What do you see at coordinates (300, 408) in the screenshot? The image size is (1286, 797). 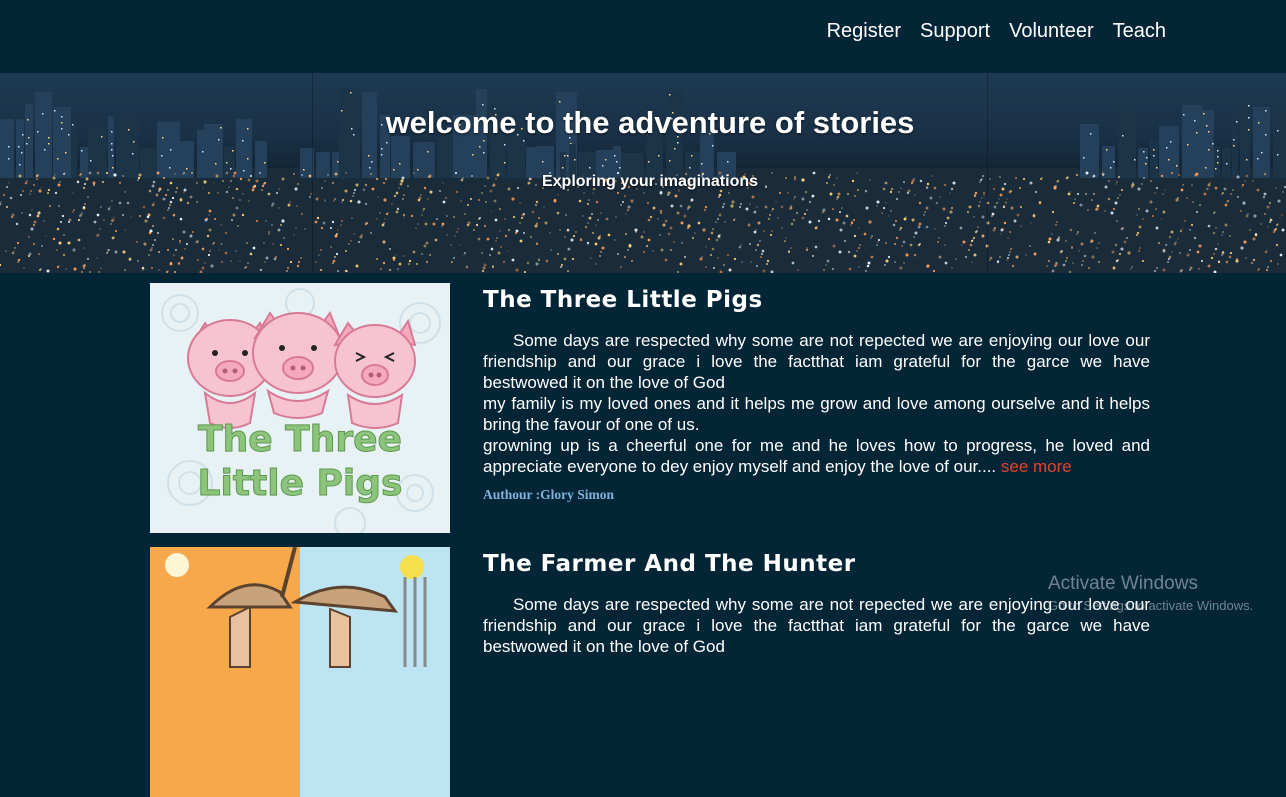 I see `three-little-pigs-image: The Three Little Pigs` at bounding box center [300, 408].